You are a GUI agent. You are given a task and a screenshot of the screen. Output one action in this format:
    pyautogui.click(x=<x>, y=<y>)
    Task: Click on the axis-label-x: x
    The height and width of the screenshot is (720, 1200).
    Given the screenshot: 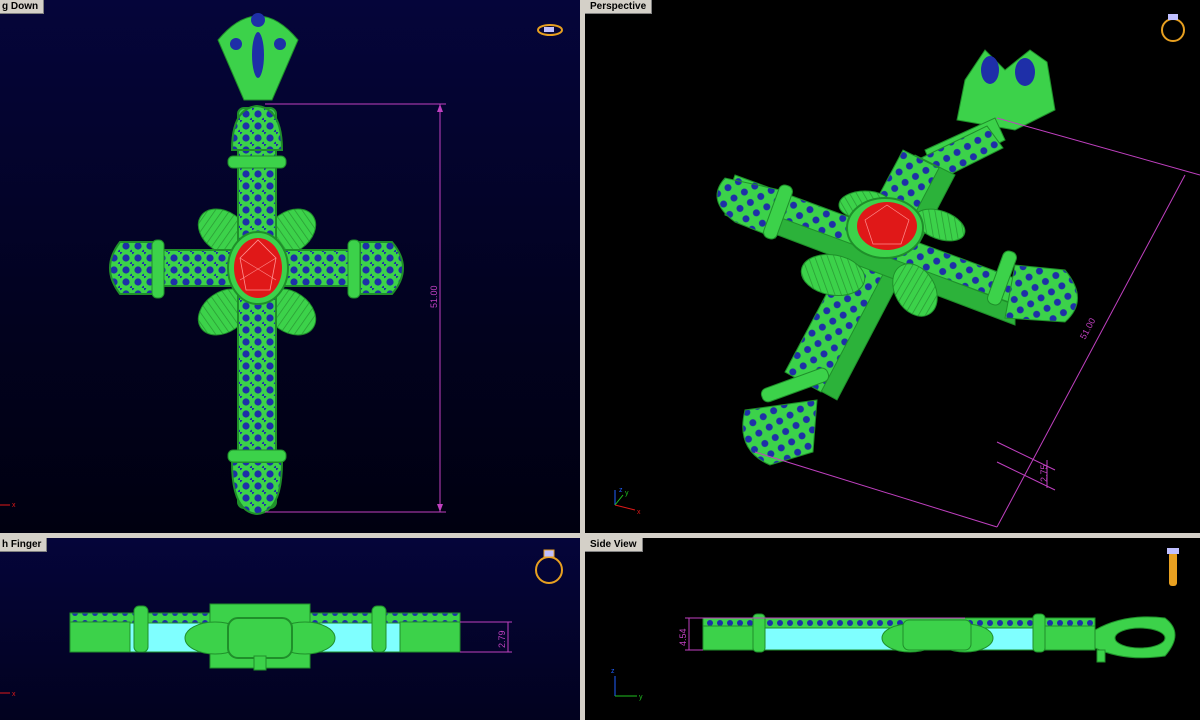 What is the action you would take?
    pyautogui.click(x=14, y=505)
    